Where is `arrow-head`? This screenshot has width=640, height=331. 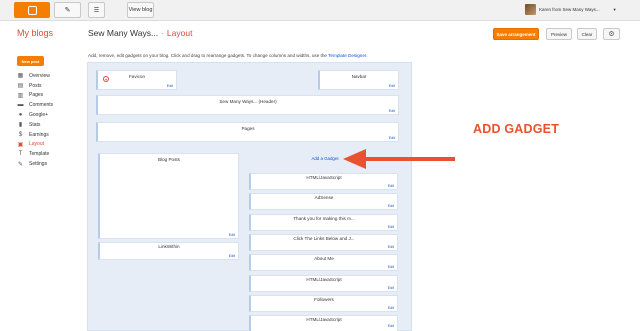 arrow-head is located at coordinates (354, 159).